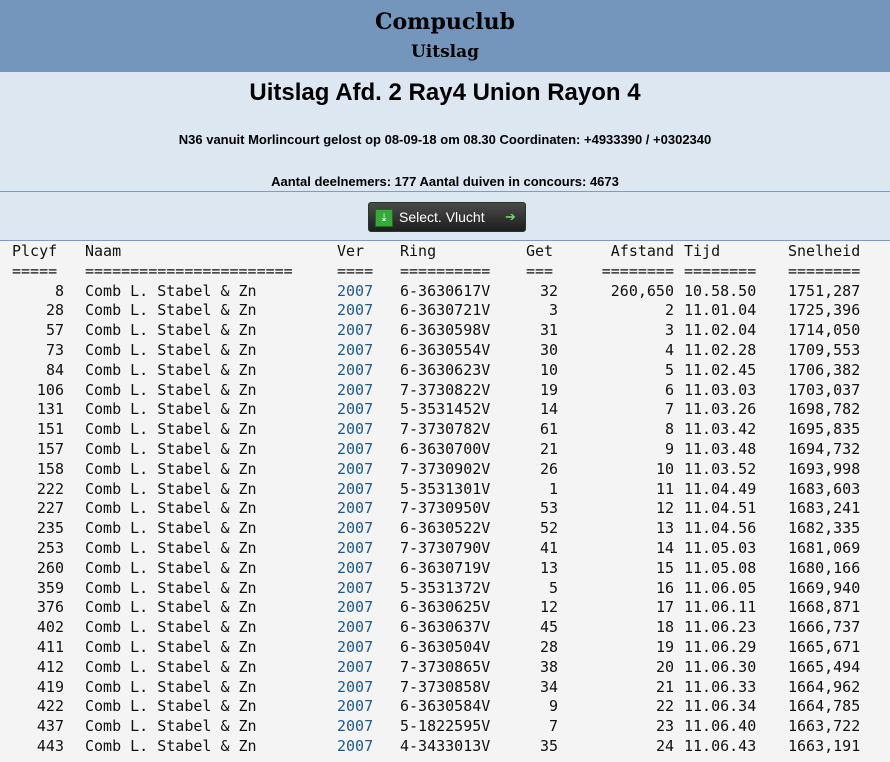 Image resolution: width=890 pixels, height=762 pixels. Describe the element at coordinates (548, 468) in the screenshot. I see `cell-get: 26` at that location.